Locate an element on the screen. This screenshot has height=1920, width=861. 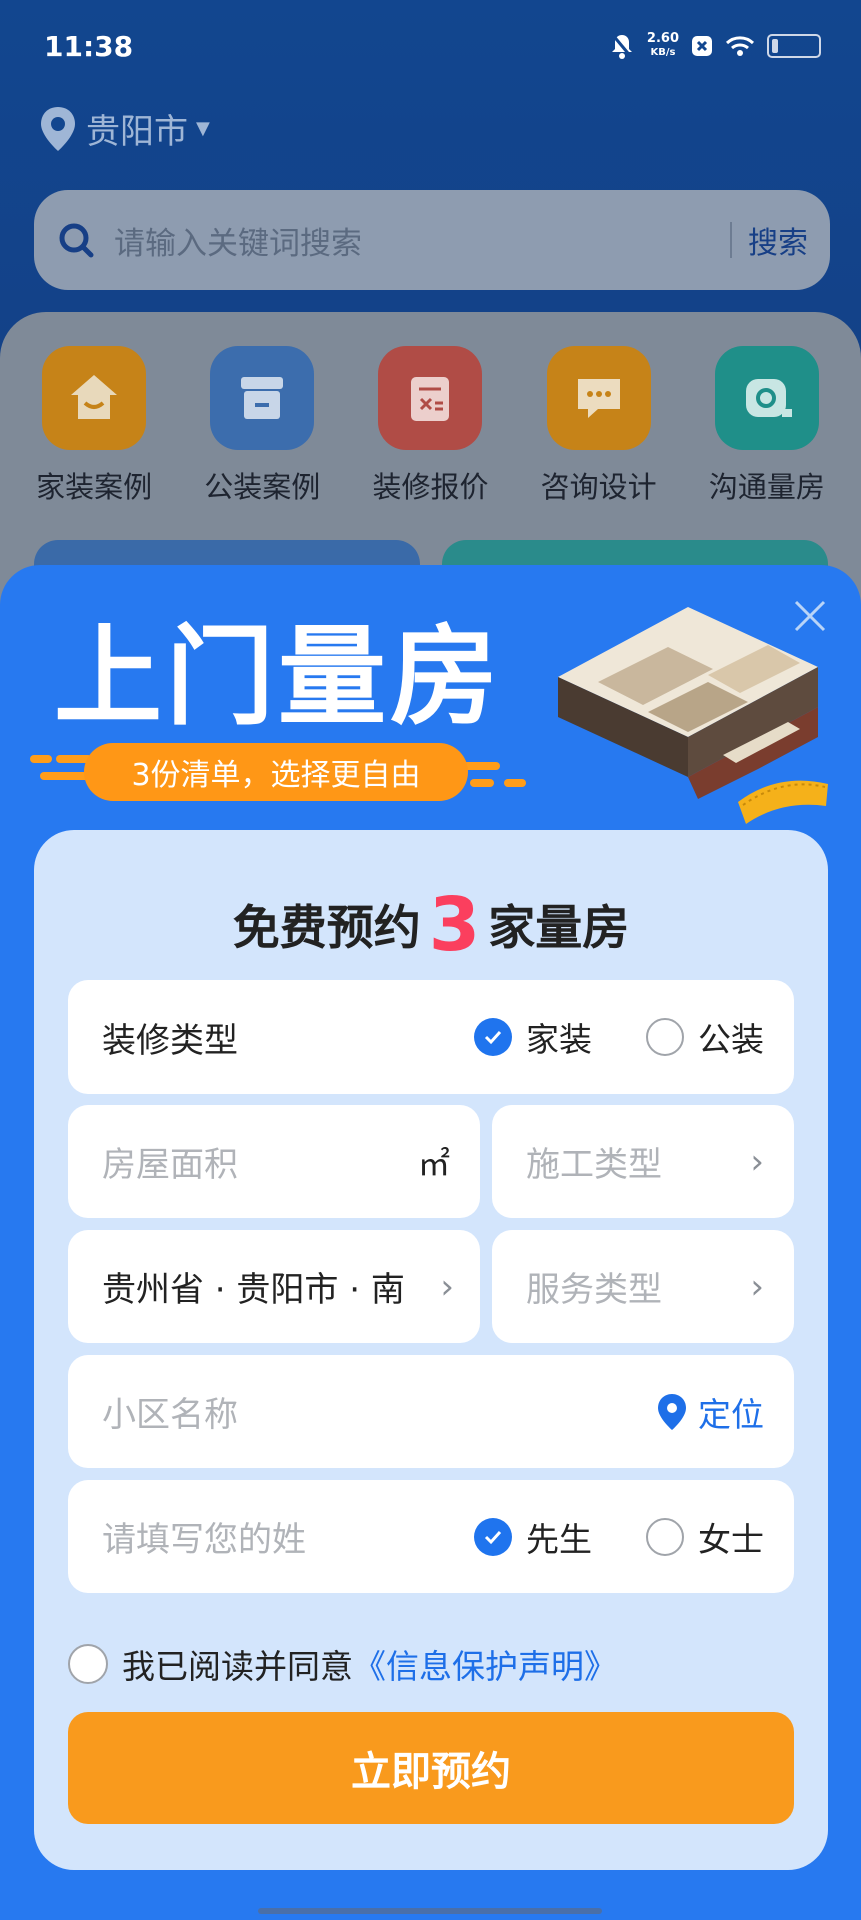
decoration-type-label: 装修类型 is located at coordinates (170, 1040).